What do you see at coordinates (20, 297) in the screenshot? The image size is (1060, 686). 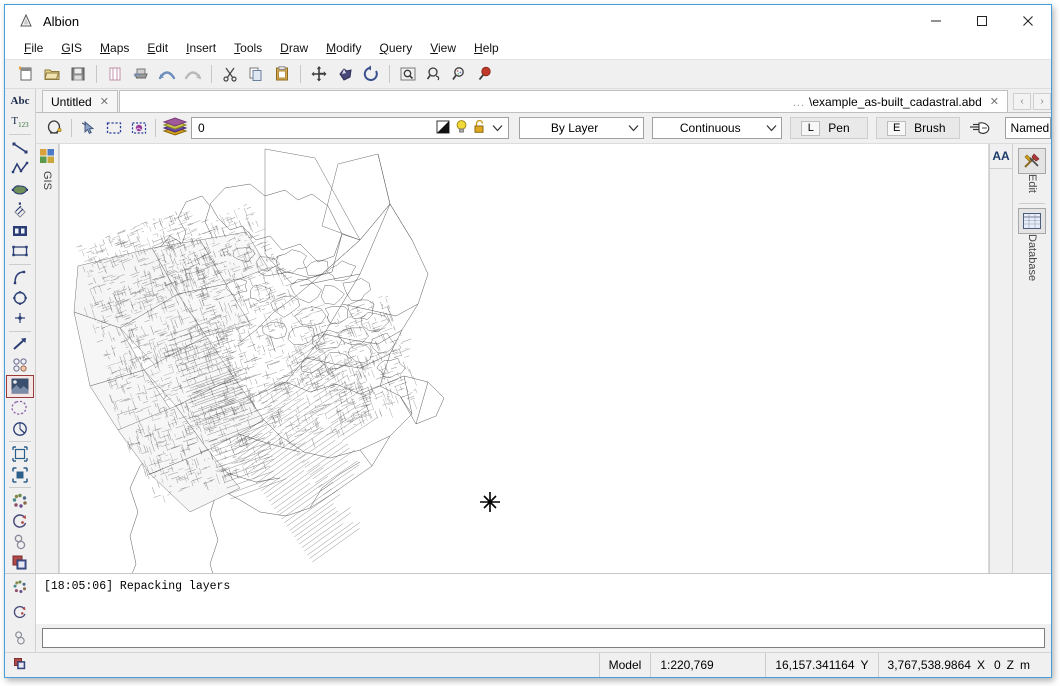 I see `circle-tool-icon` at bounding box center [20, 297].